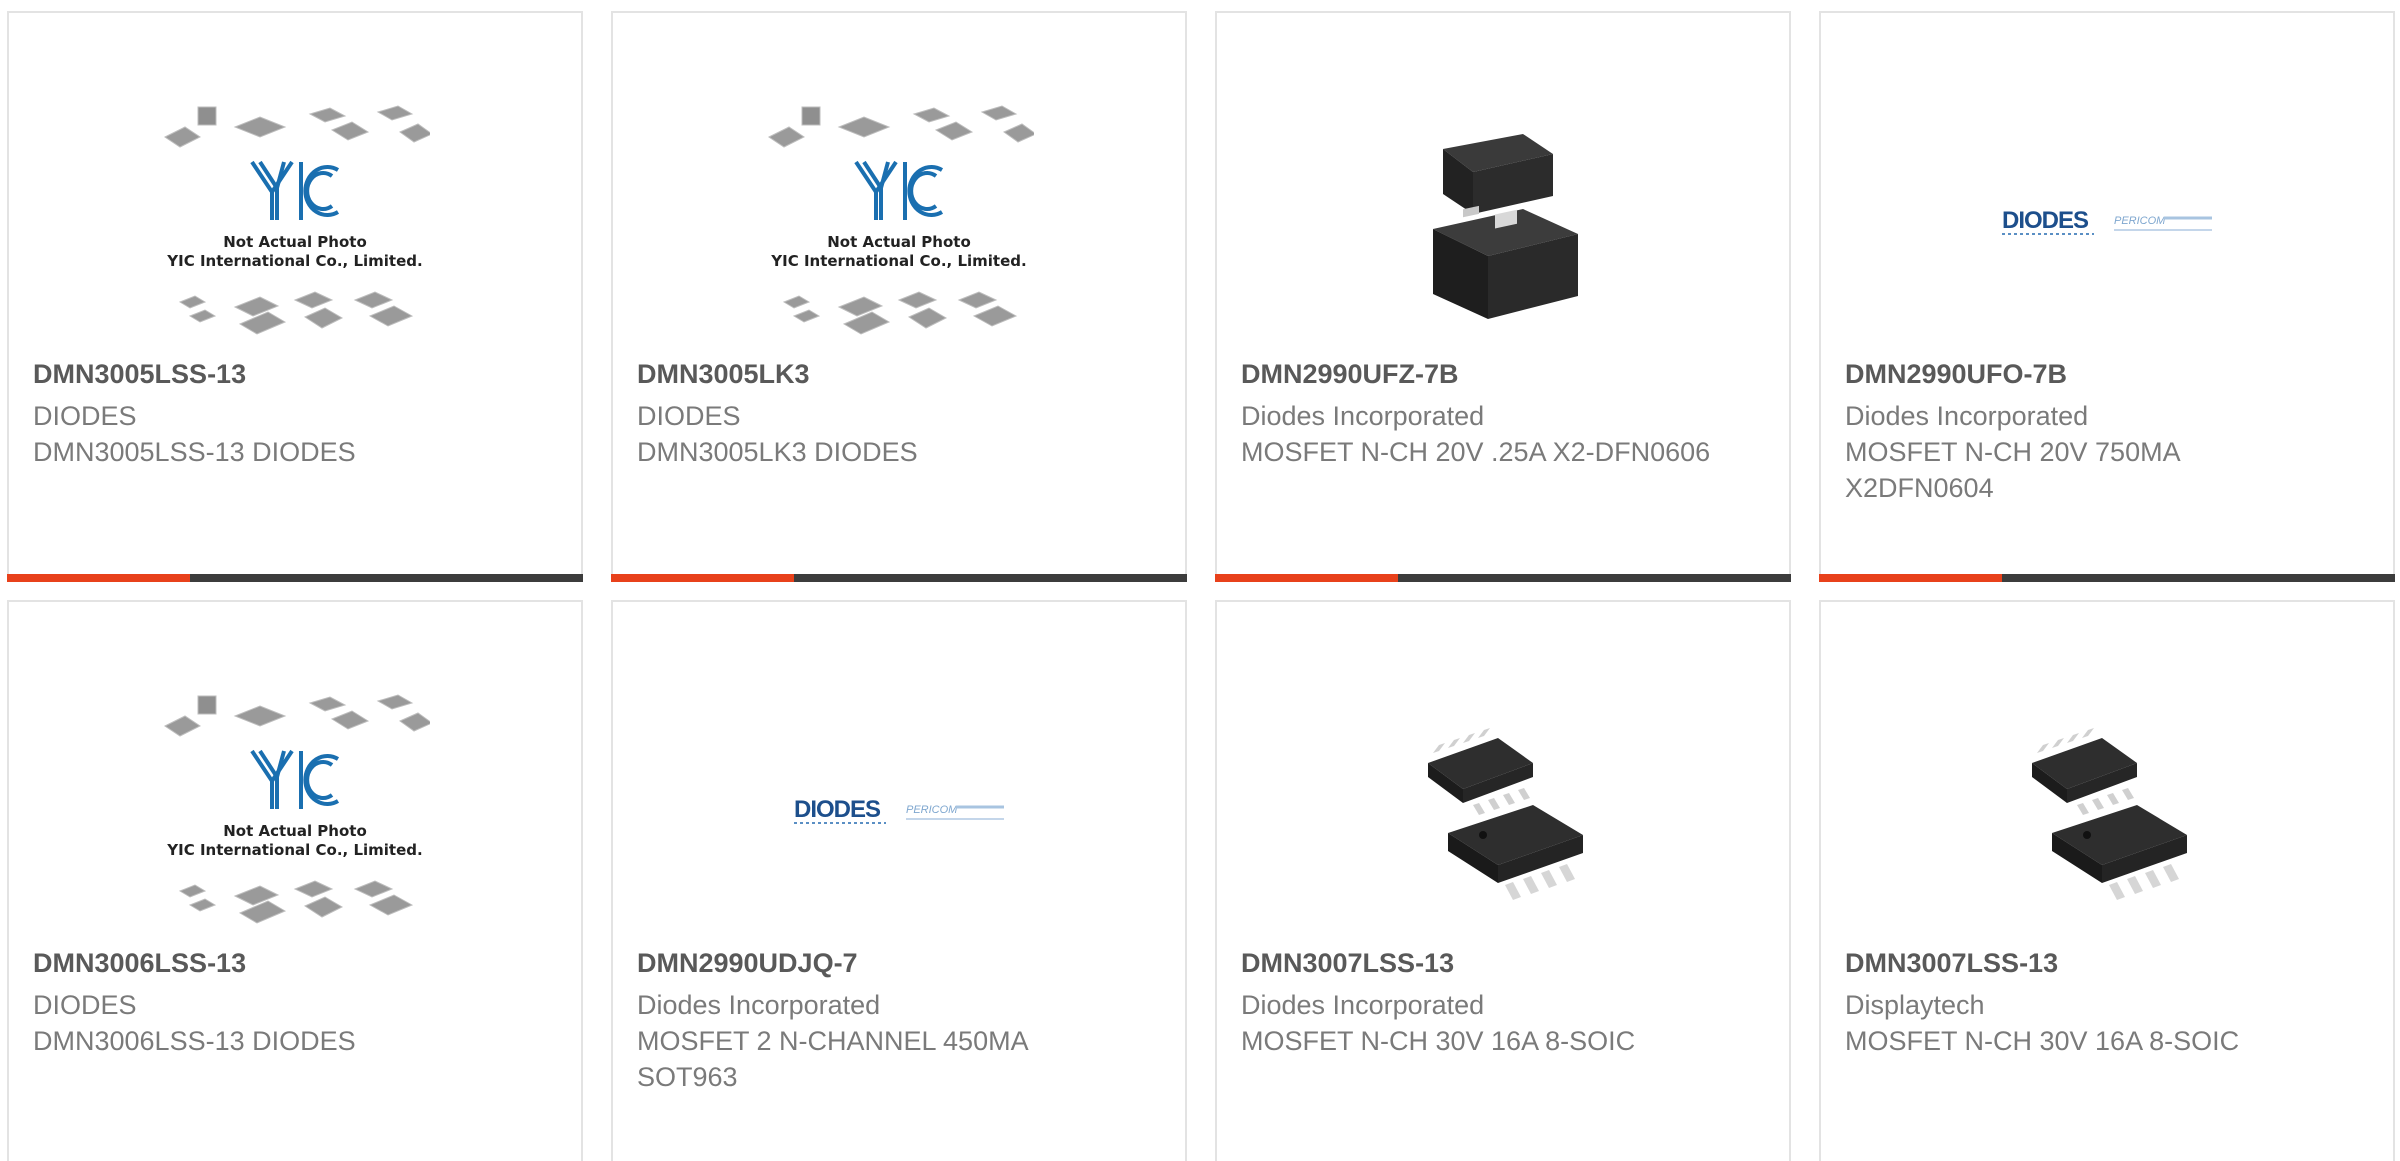 The image size is (2400, 1161). What do you see at coordinates (194, 452) in the screenshot?
I see `description: DMN3005LSS-13 DIODES` at bounding box center [194, 452].